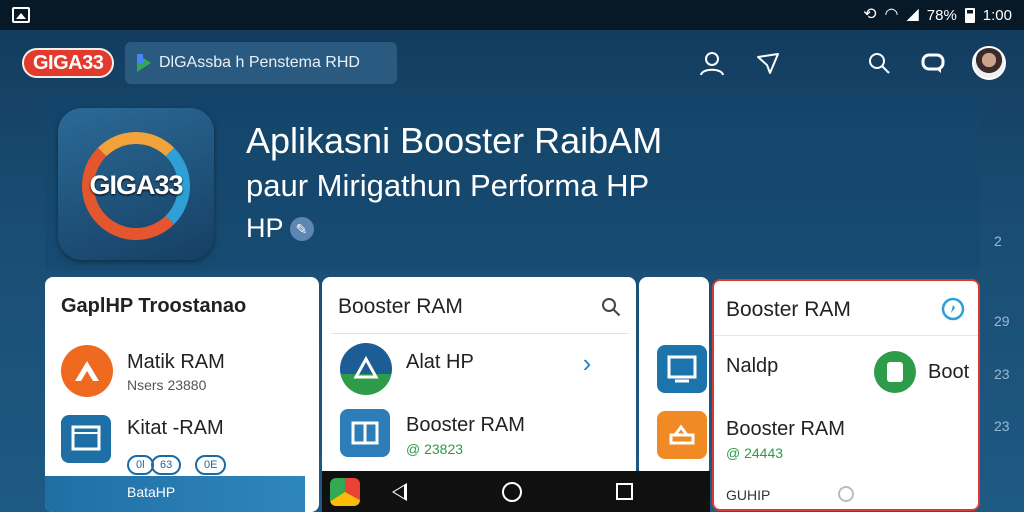  What do you see at coordinates (167, 385) in the screenshot?
I see `list-item-sub: Nsers 23880` at bounding box center [167, 385].